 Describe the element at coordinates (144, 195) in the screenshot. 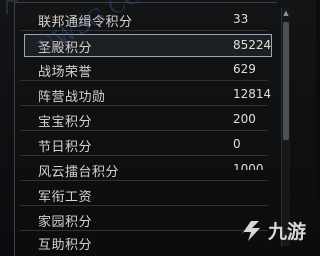

I see `stat-row-rank-salary: 军衔工资` at that location.